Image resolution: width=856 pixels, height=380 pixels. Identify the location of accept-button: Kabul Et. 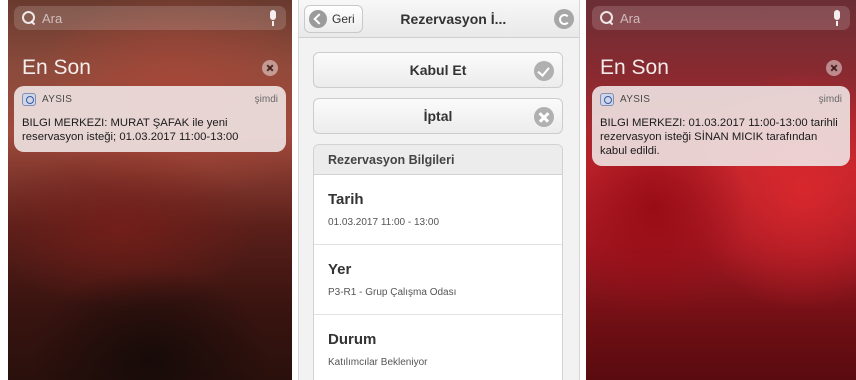
(438, 70).